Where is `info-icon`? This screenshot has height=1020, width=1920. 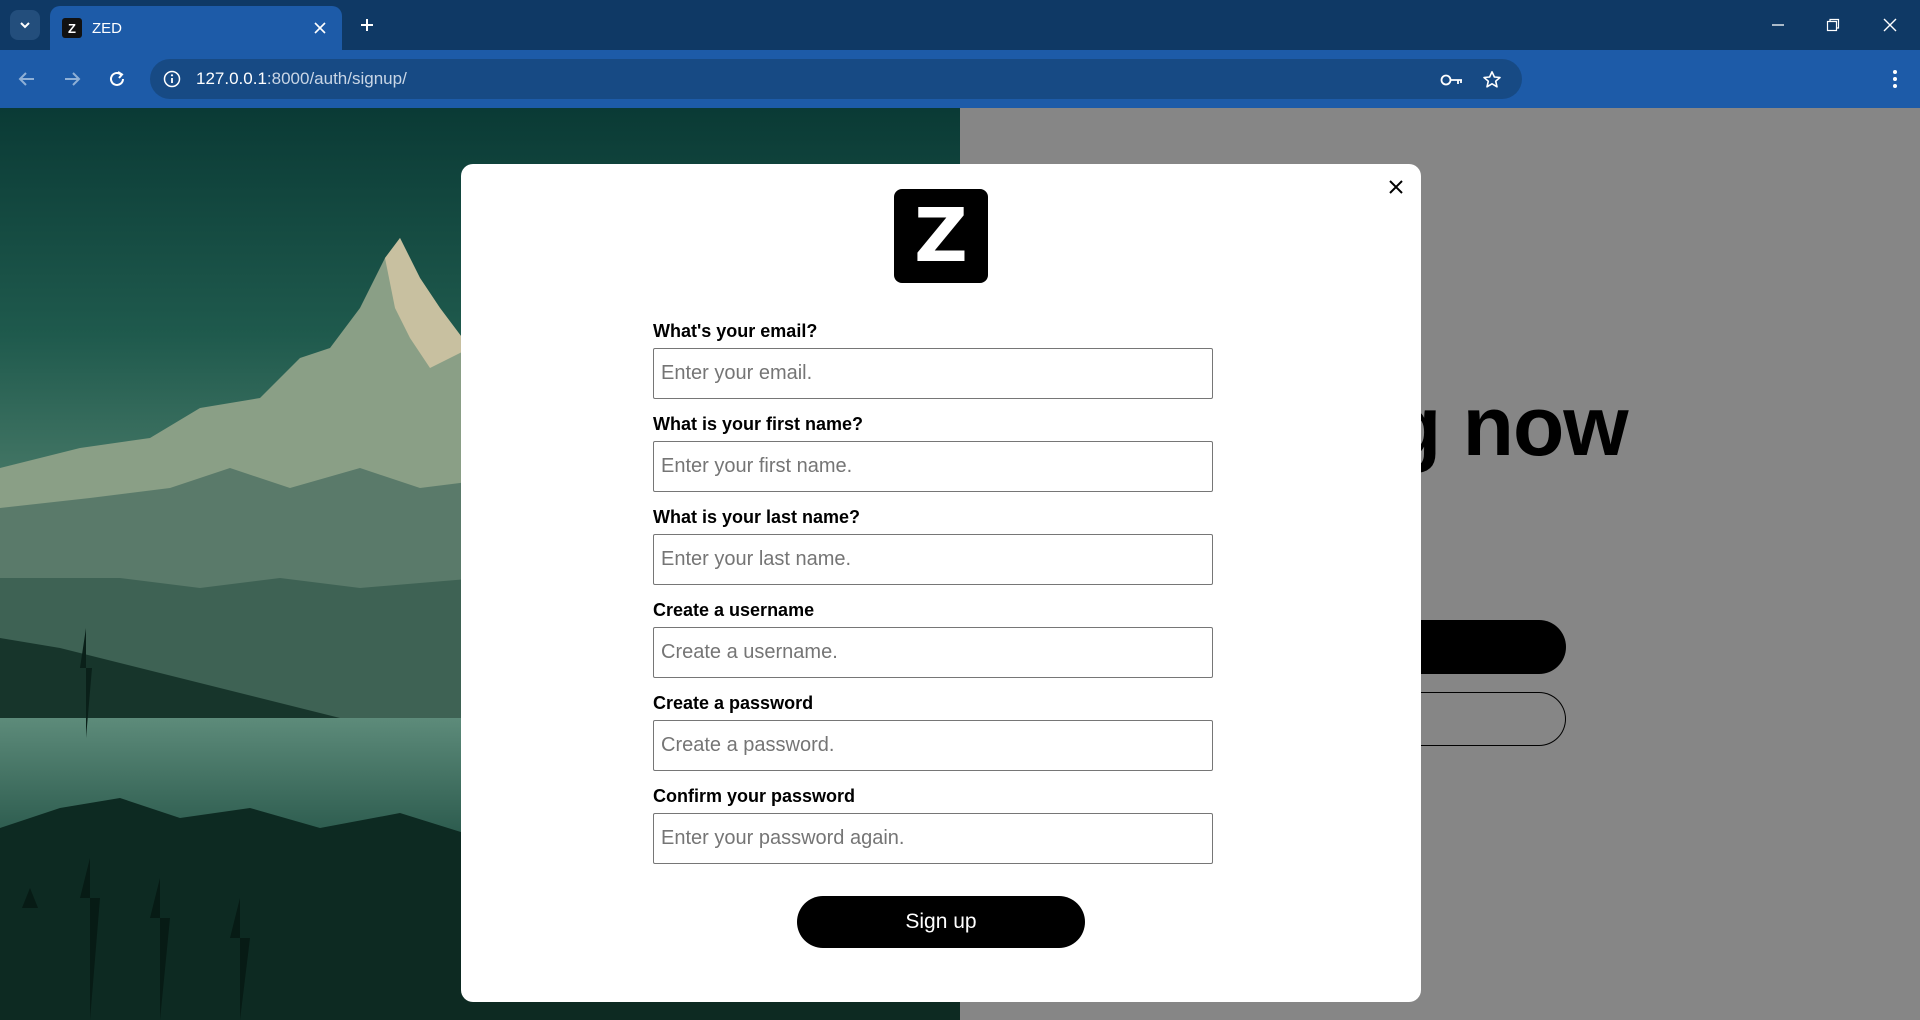 info-icon is located at coordinates (172, 79).